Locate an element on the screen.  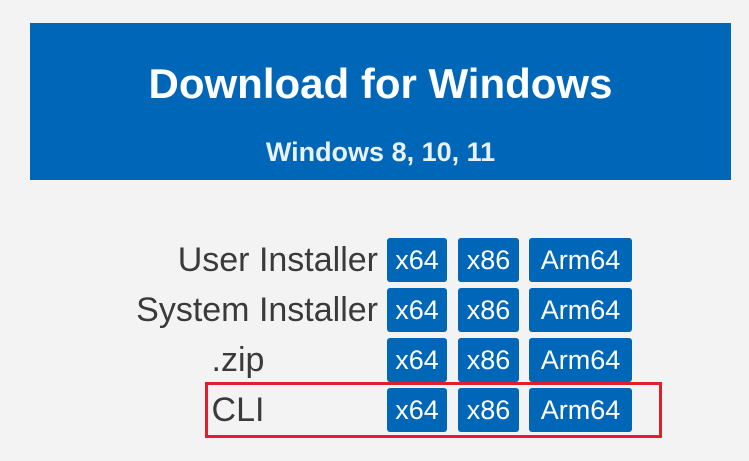
system-installer-x64-button: x64 is located at coordinates (417, 310).